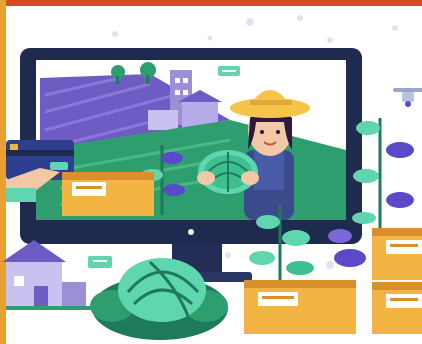  Describe the element at coordinates (397, 281) in the screenshot. I see `box-stack-right` at that location.